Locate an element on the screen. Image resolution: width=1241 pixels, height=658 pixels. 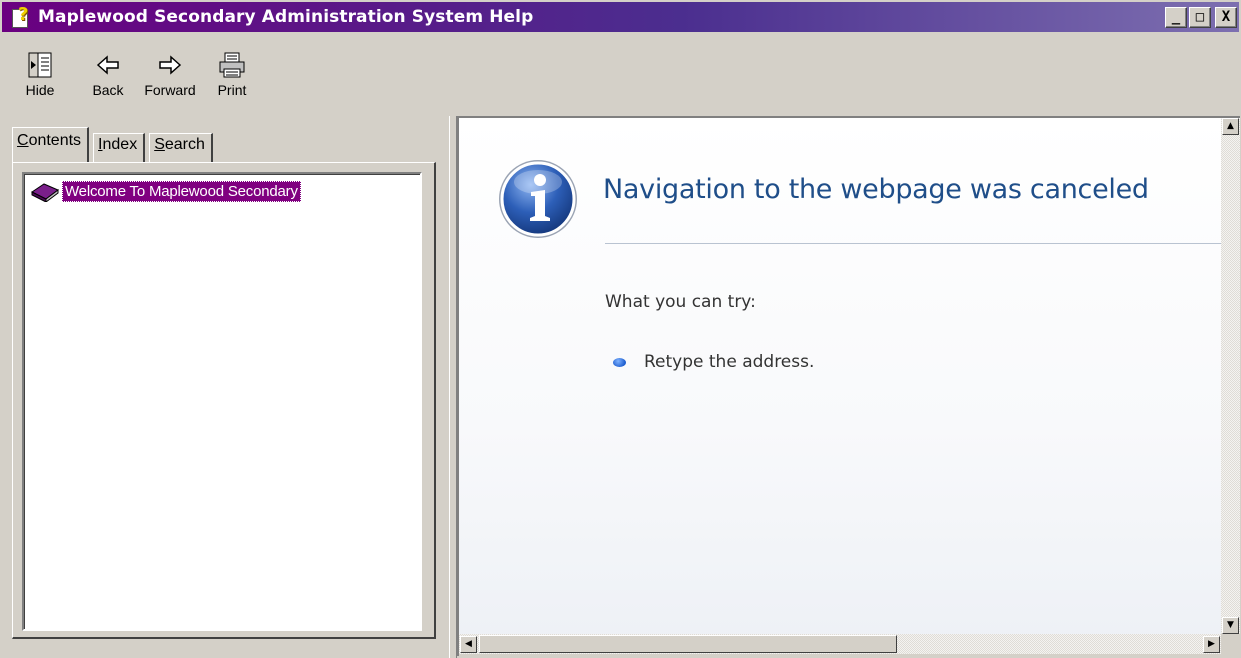
pane-splitter is located at coordinates (453, 387).